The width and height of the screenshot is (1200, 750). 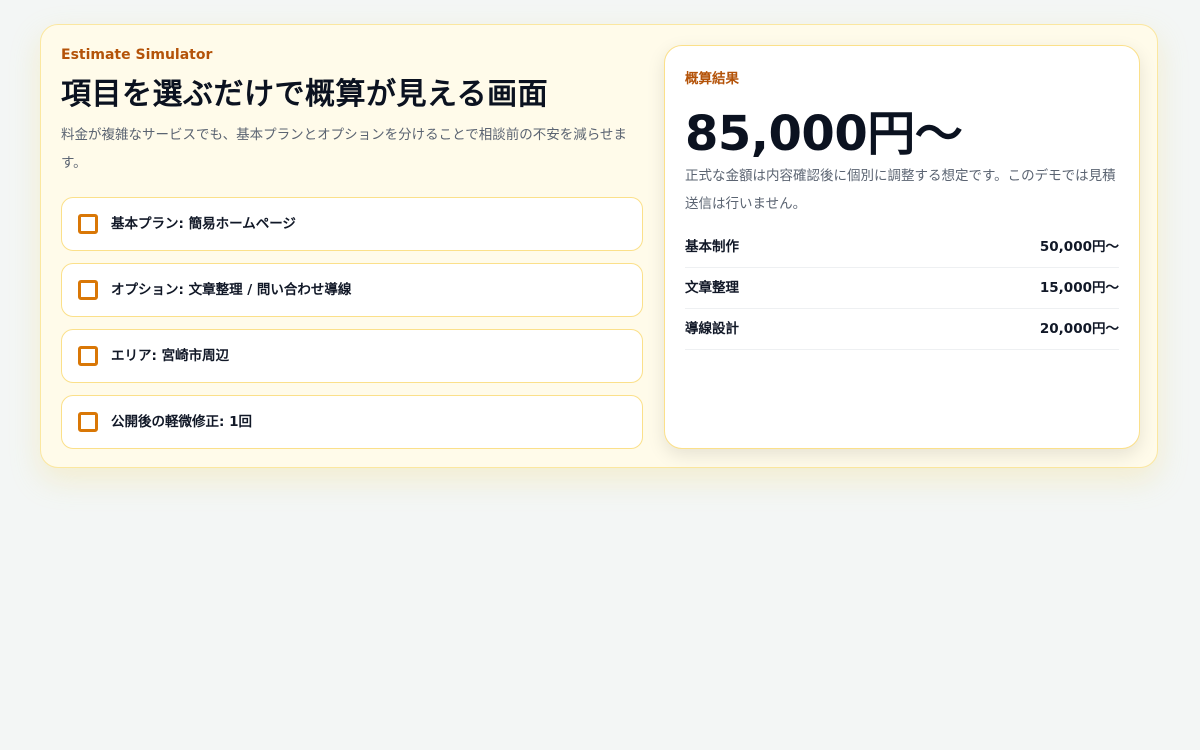 What do you see at coordinates (902, 288) in the screenshot?
I see `breakdown-row: 文章整理 15,000円〜` at bounding box center [902, 288].